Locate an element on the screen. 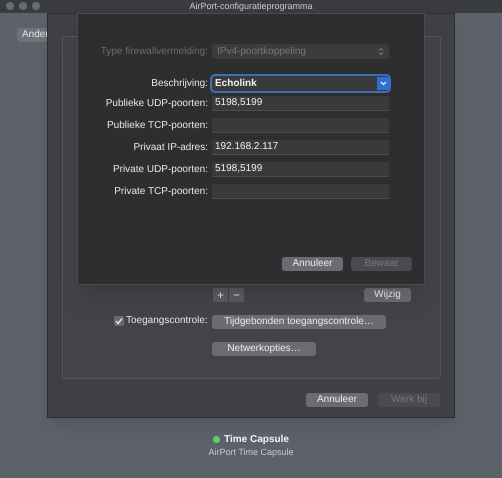  device-name: Time Capsule is located at coordinates (256, 439).